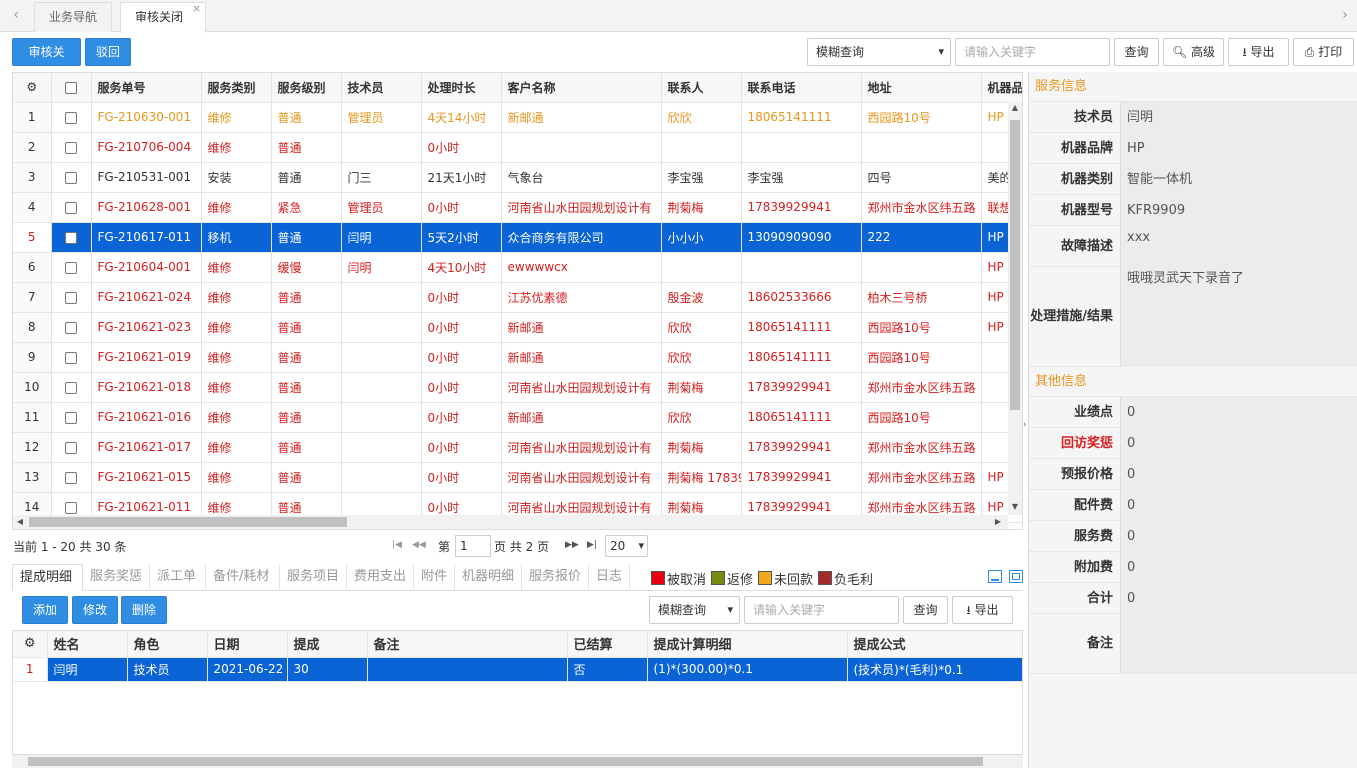 This screenshot has height=768, width=1357. I want to click on detail-tab-1: 服务奖惩, so click(116, 577).